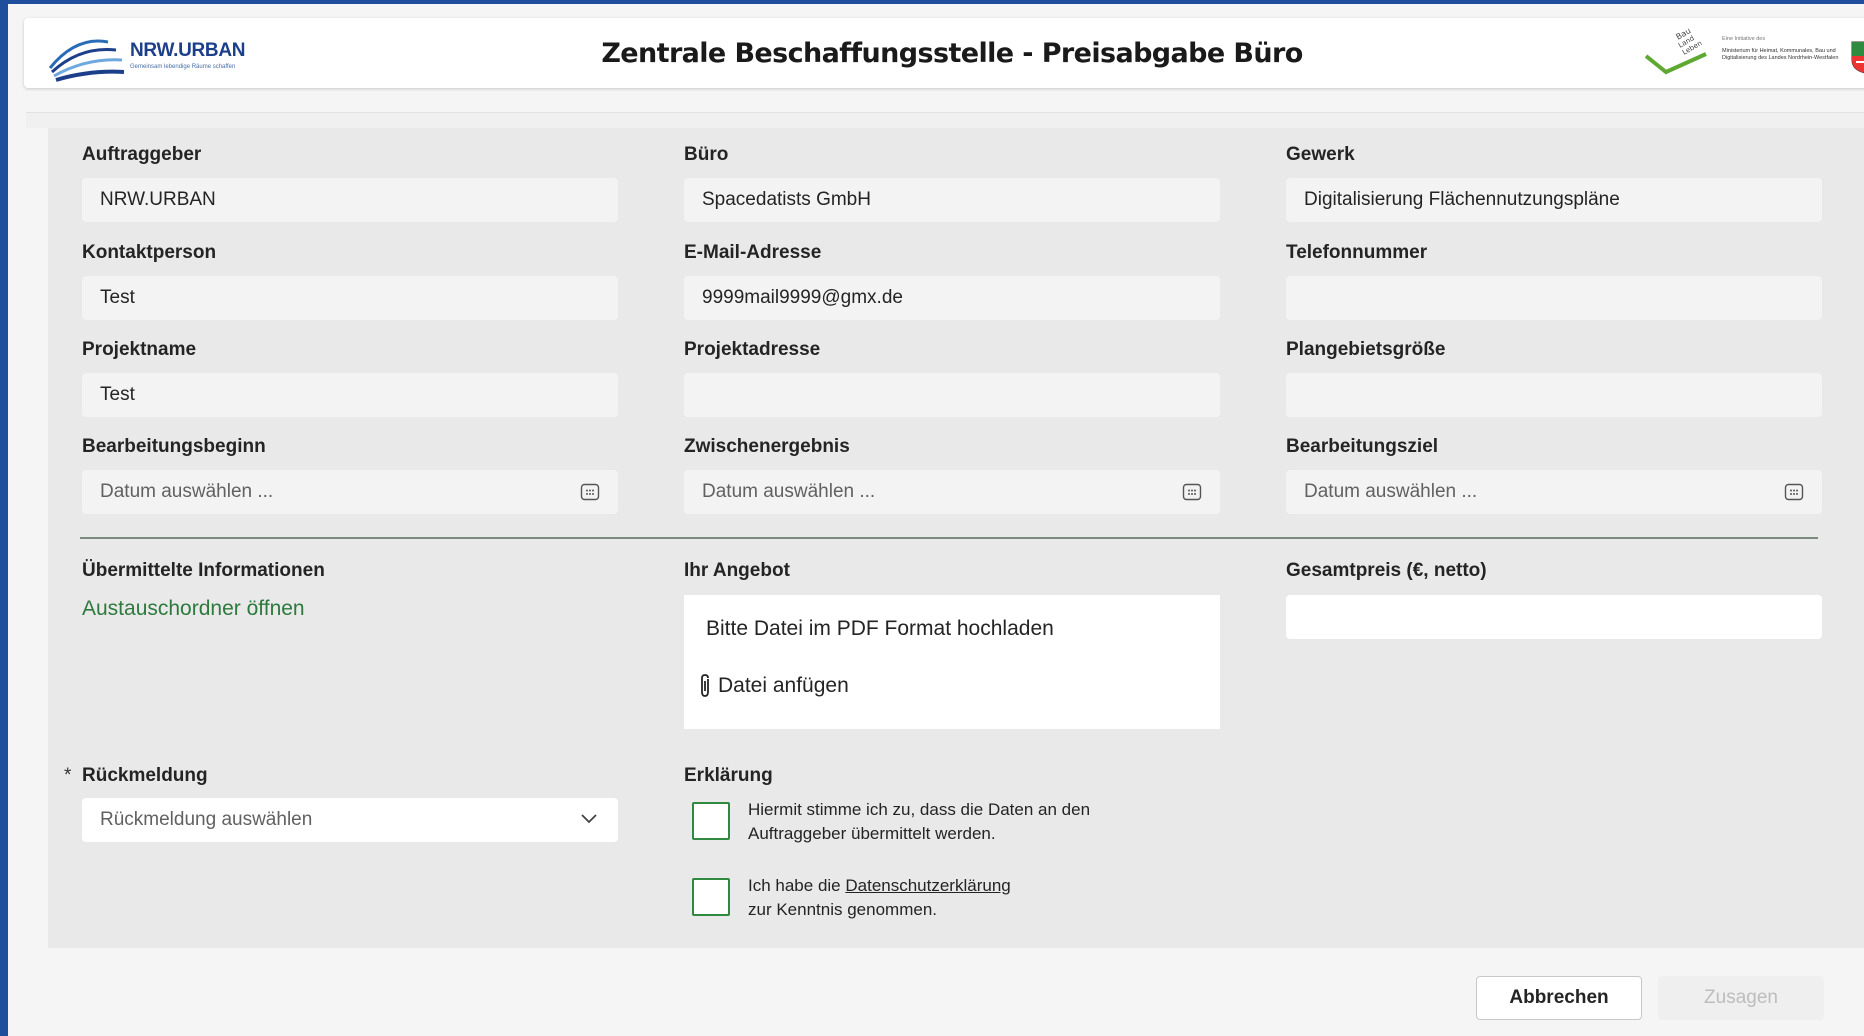  What do you see at coordinates (927, 885) in the screenshot?
I see `privacy-policy-link: Datenschutzerklärung` at bounding box center [927, 885].